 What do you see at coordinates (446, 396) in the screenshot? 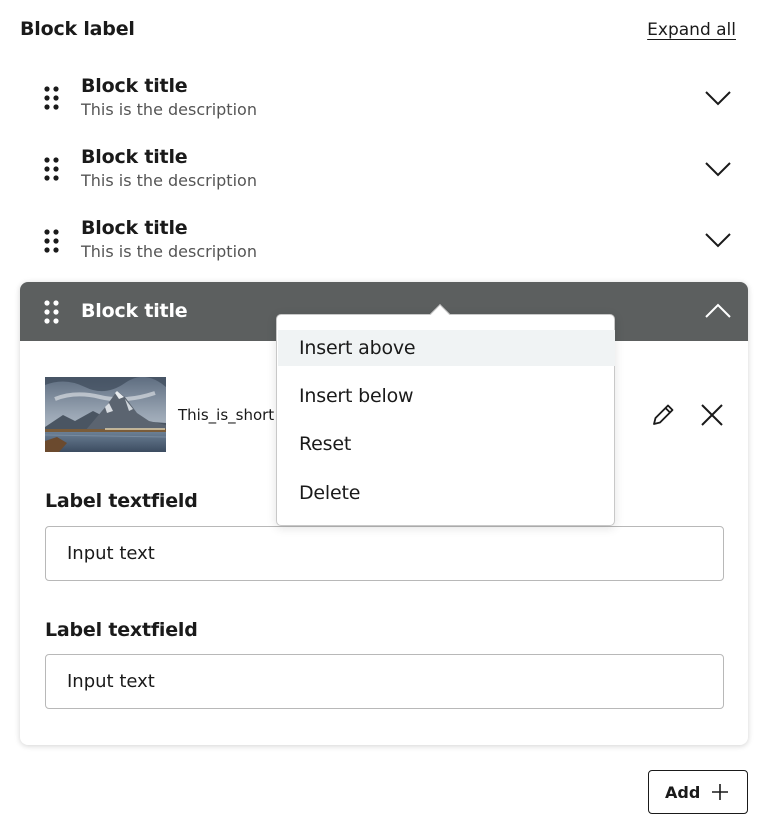
I see `menu-item-insert-below: Insert below` at bounding box center [446, 396].